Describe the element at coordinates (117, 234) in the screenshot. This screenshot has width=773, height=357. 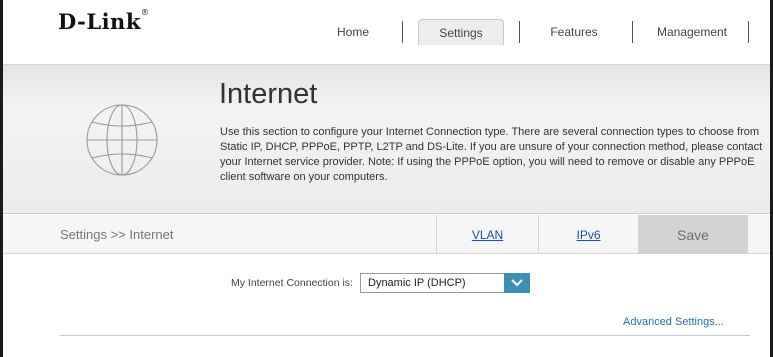
I see `breadcrumb: Settings >> Internet` at that location.